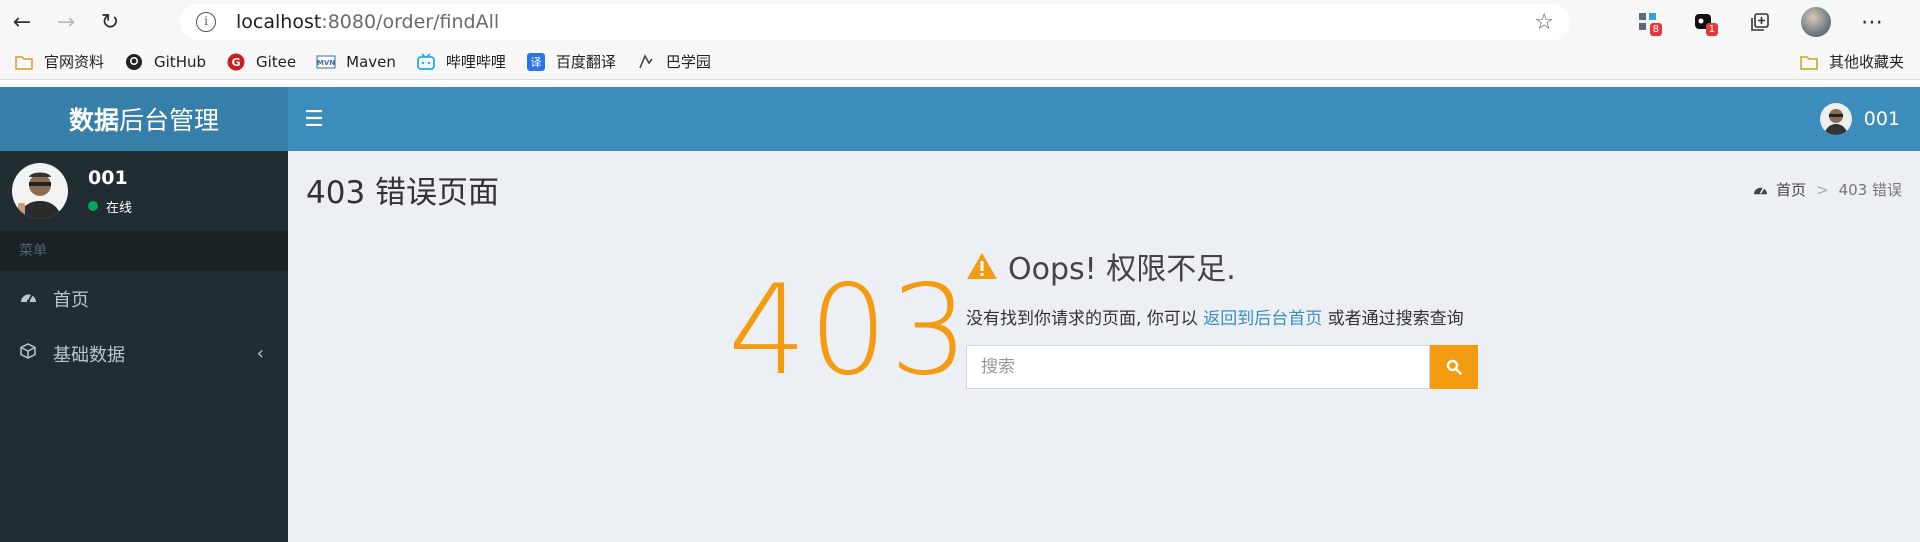 The height and width of the screenshot is (542, 1920). What do you see at coordinates (144, 298) in the screenshot?
I see `sidebar-item-home: 首页` at bounding box center [144, 298].